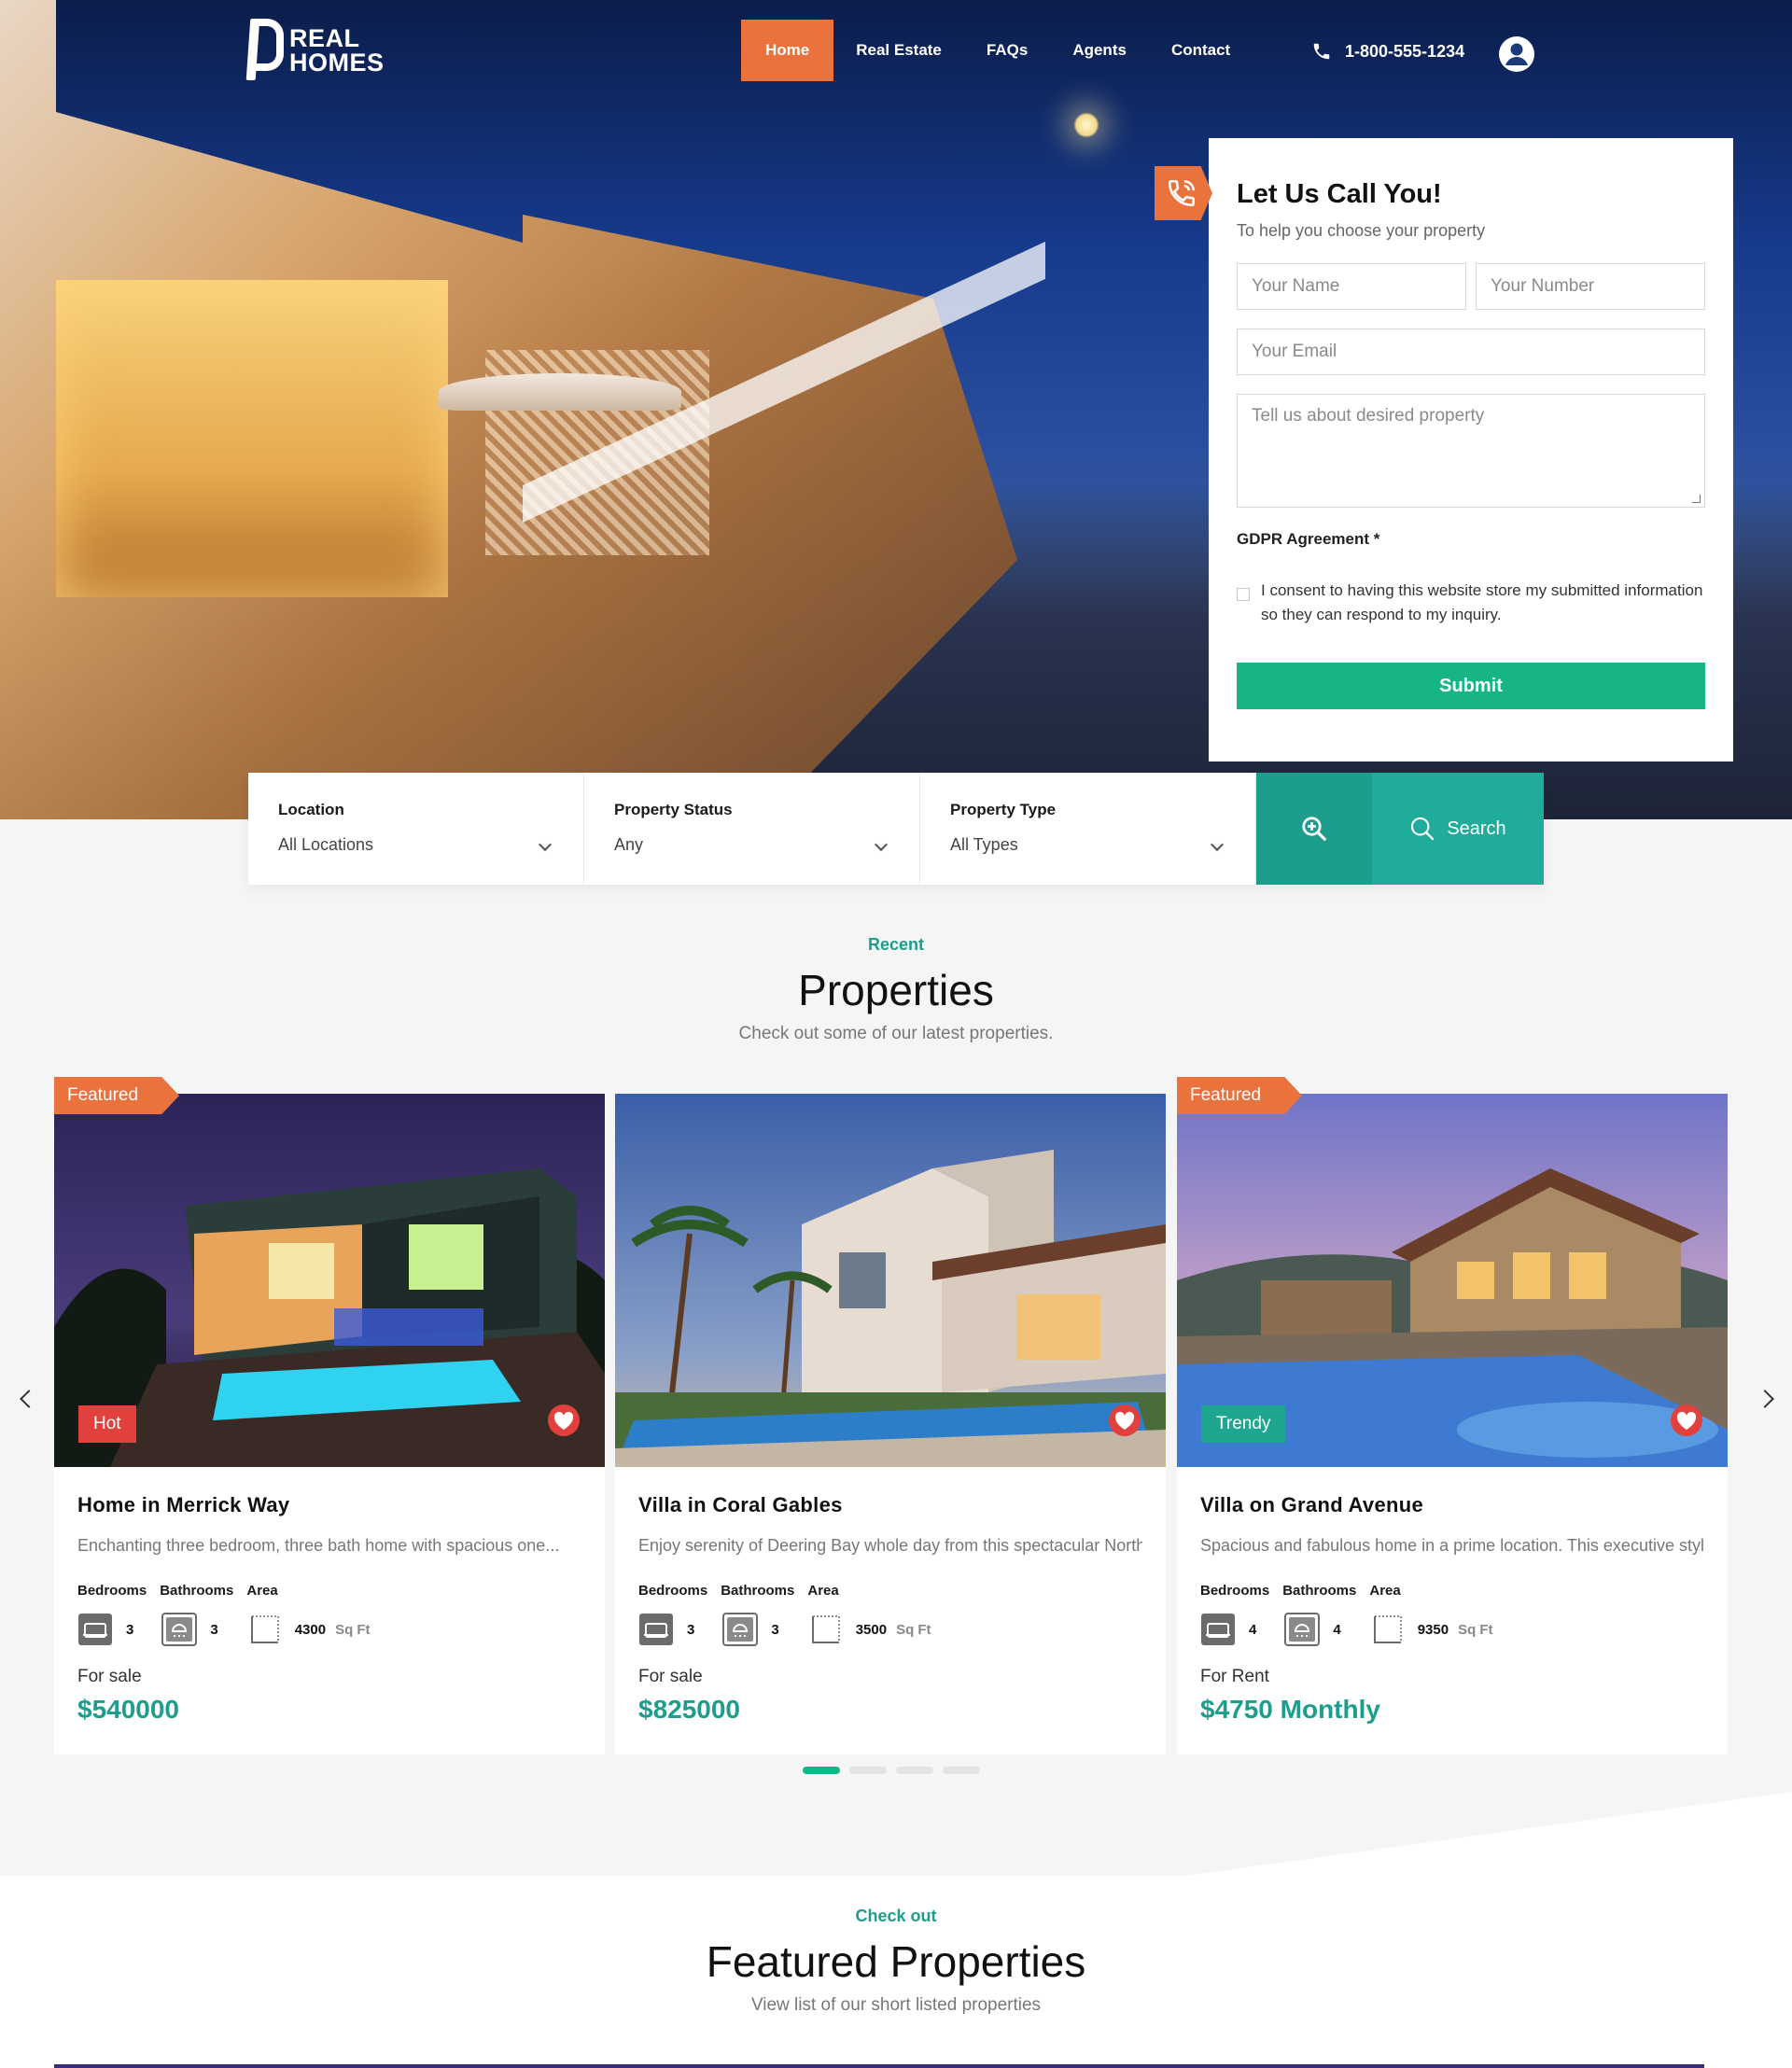  I want to click on featured-subtitle: View list of our short listed properties, so click(896, 2005).